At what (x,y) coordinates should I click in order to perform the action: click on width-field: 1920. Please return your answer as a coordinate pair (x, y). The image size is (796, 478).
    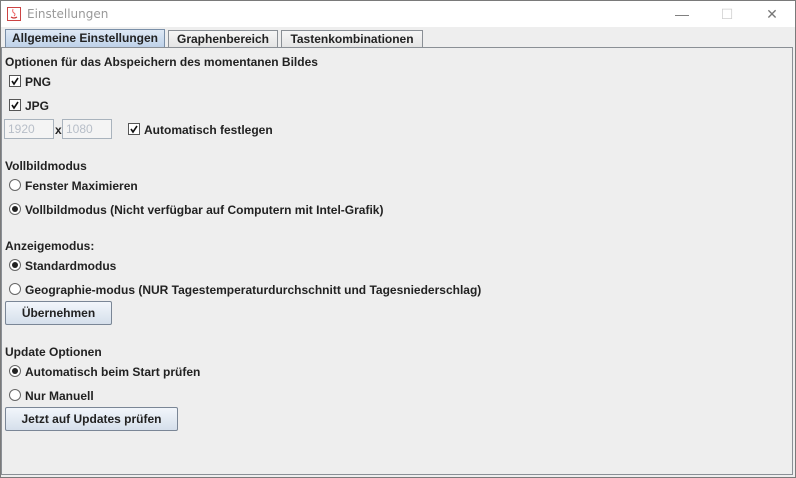
    Looking at the image, I should click on (29, 129).